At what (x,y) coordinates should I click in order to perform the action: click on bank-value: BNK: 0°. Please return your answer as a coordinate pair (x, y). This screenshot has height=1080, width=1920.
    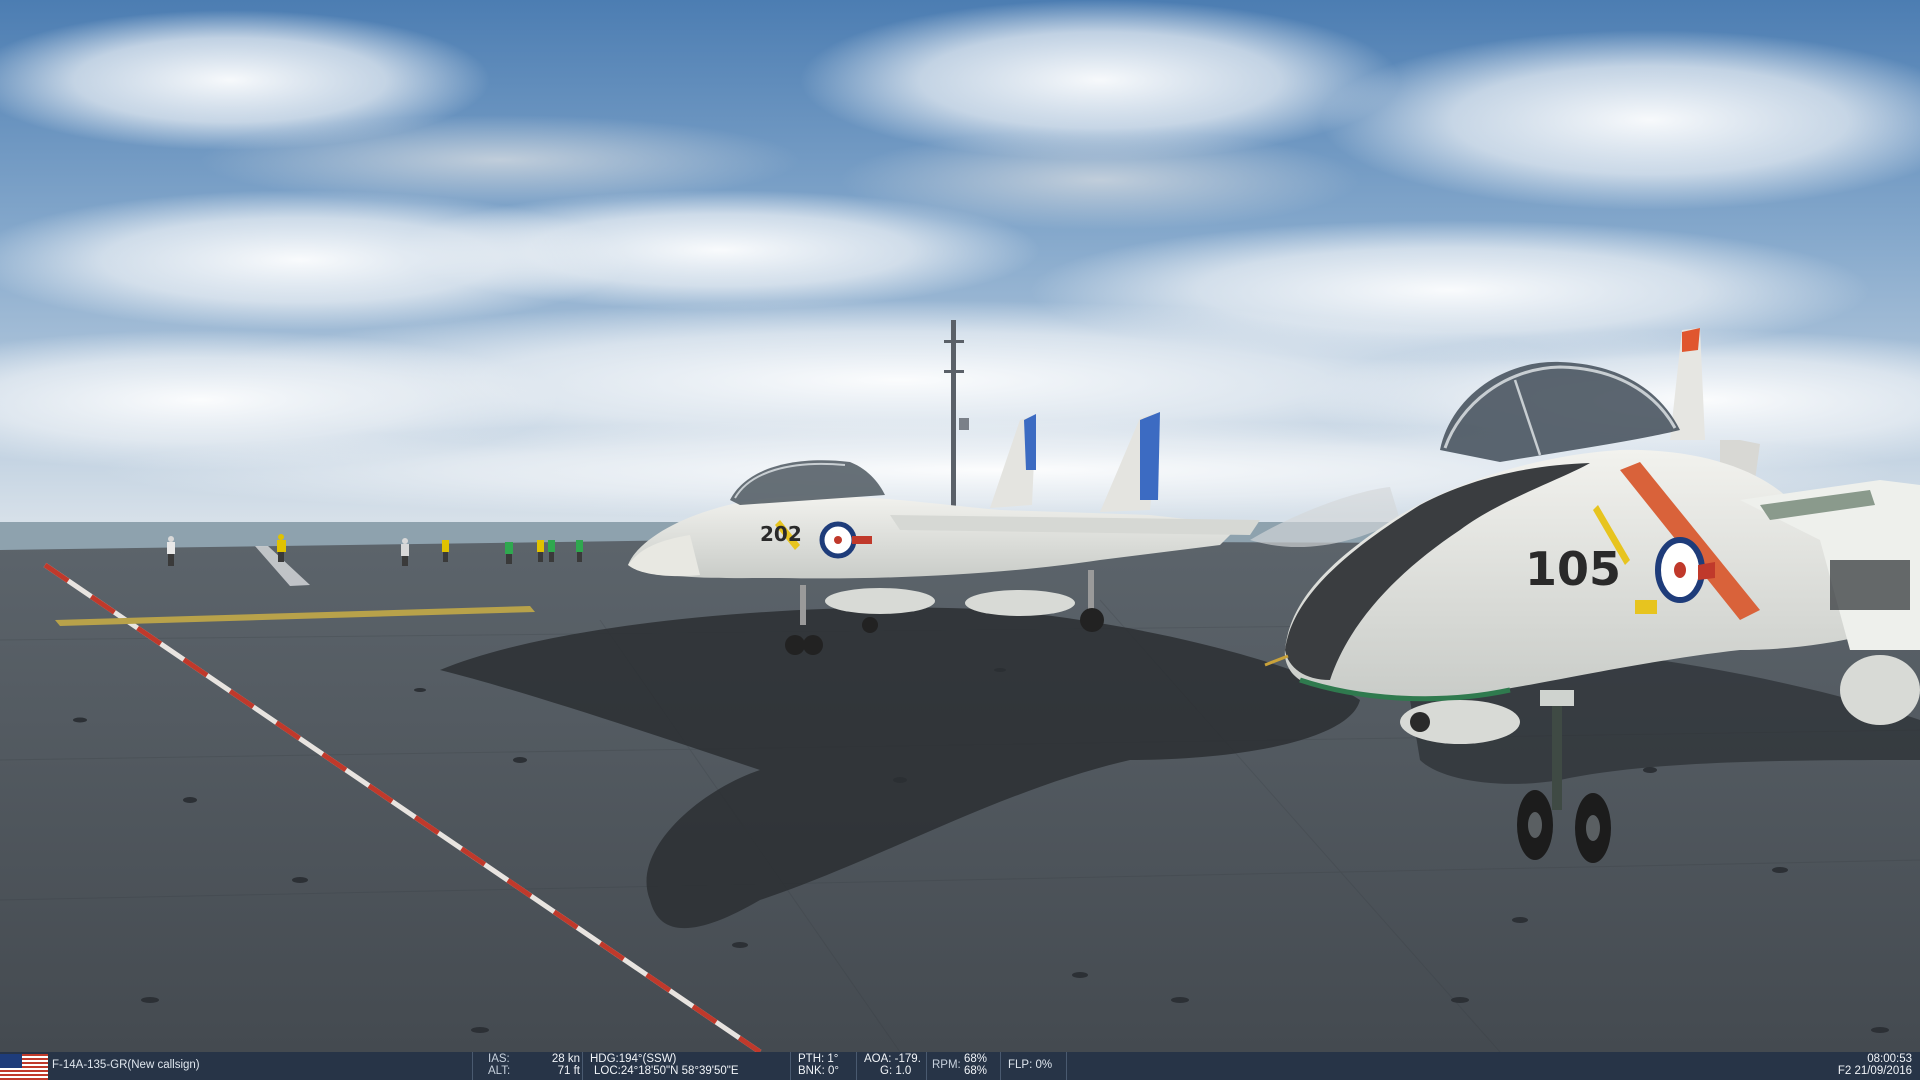
    Looking at the image, I should click on (819, 1071).